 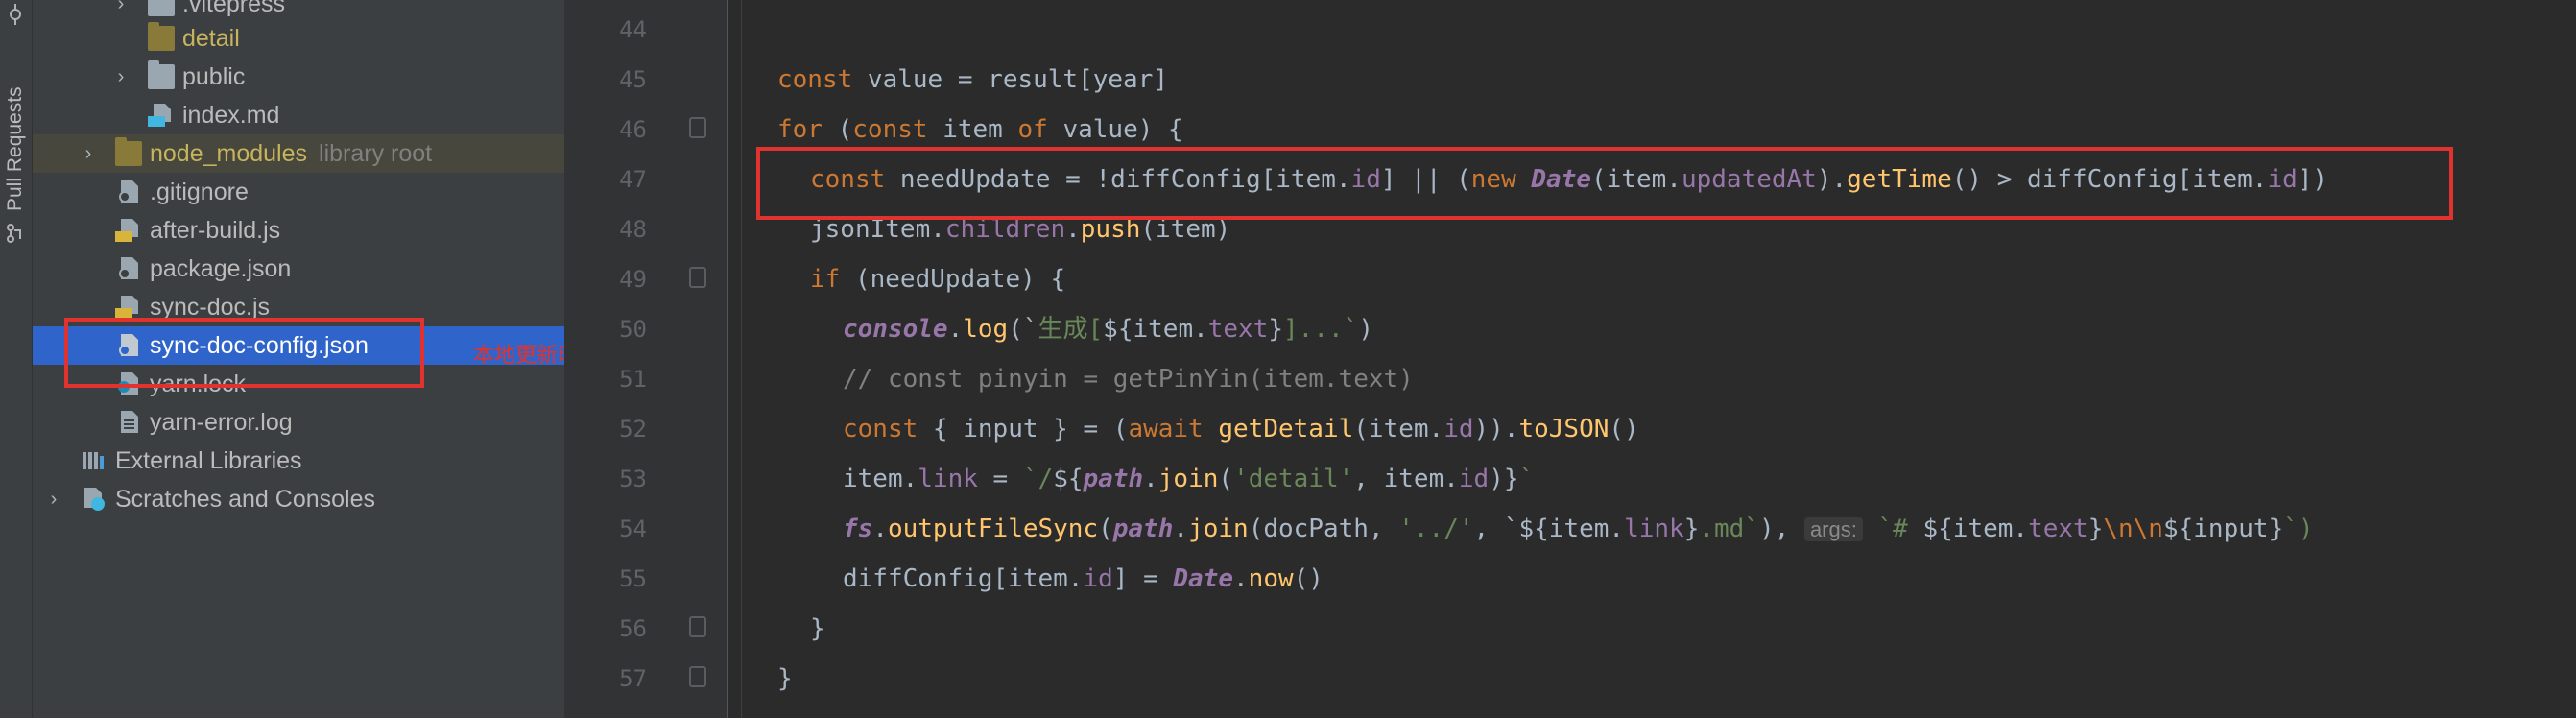 What do you see at coordinates (128, 268) in the screenshot?
I see `json-file-icon` at bounding box center [128, 268].